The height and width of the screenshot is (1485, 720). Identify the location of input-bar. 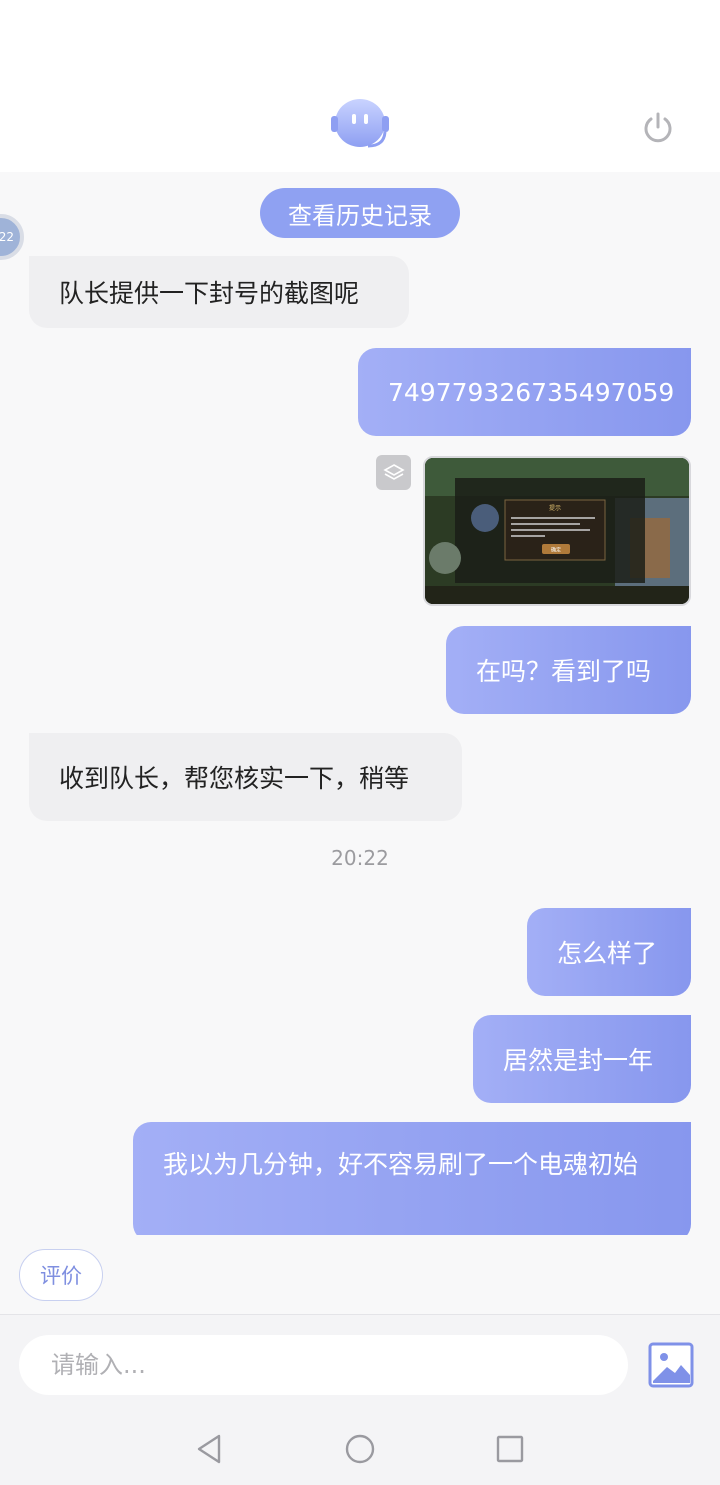
(360, 1363).